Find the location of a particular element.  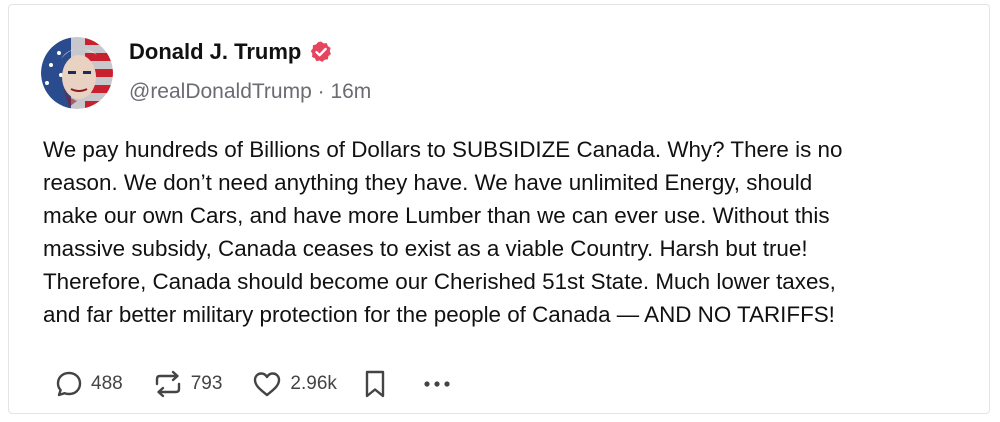

bookmark-icon is located at coordinates (375, 384).